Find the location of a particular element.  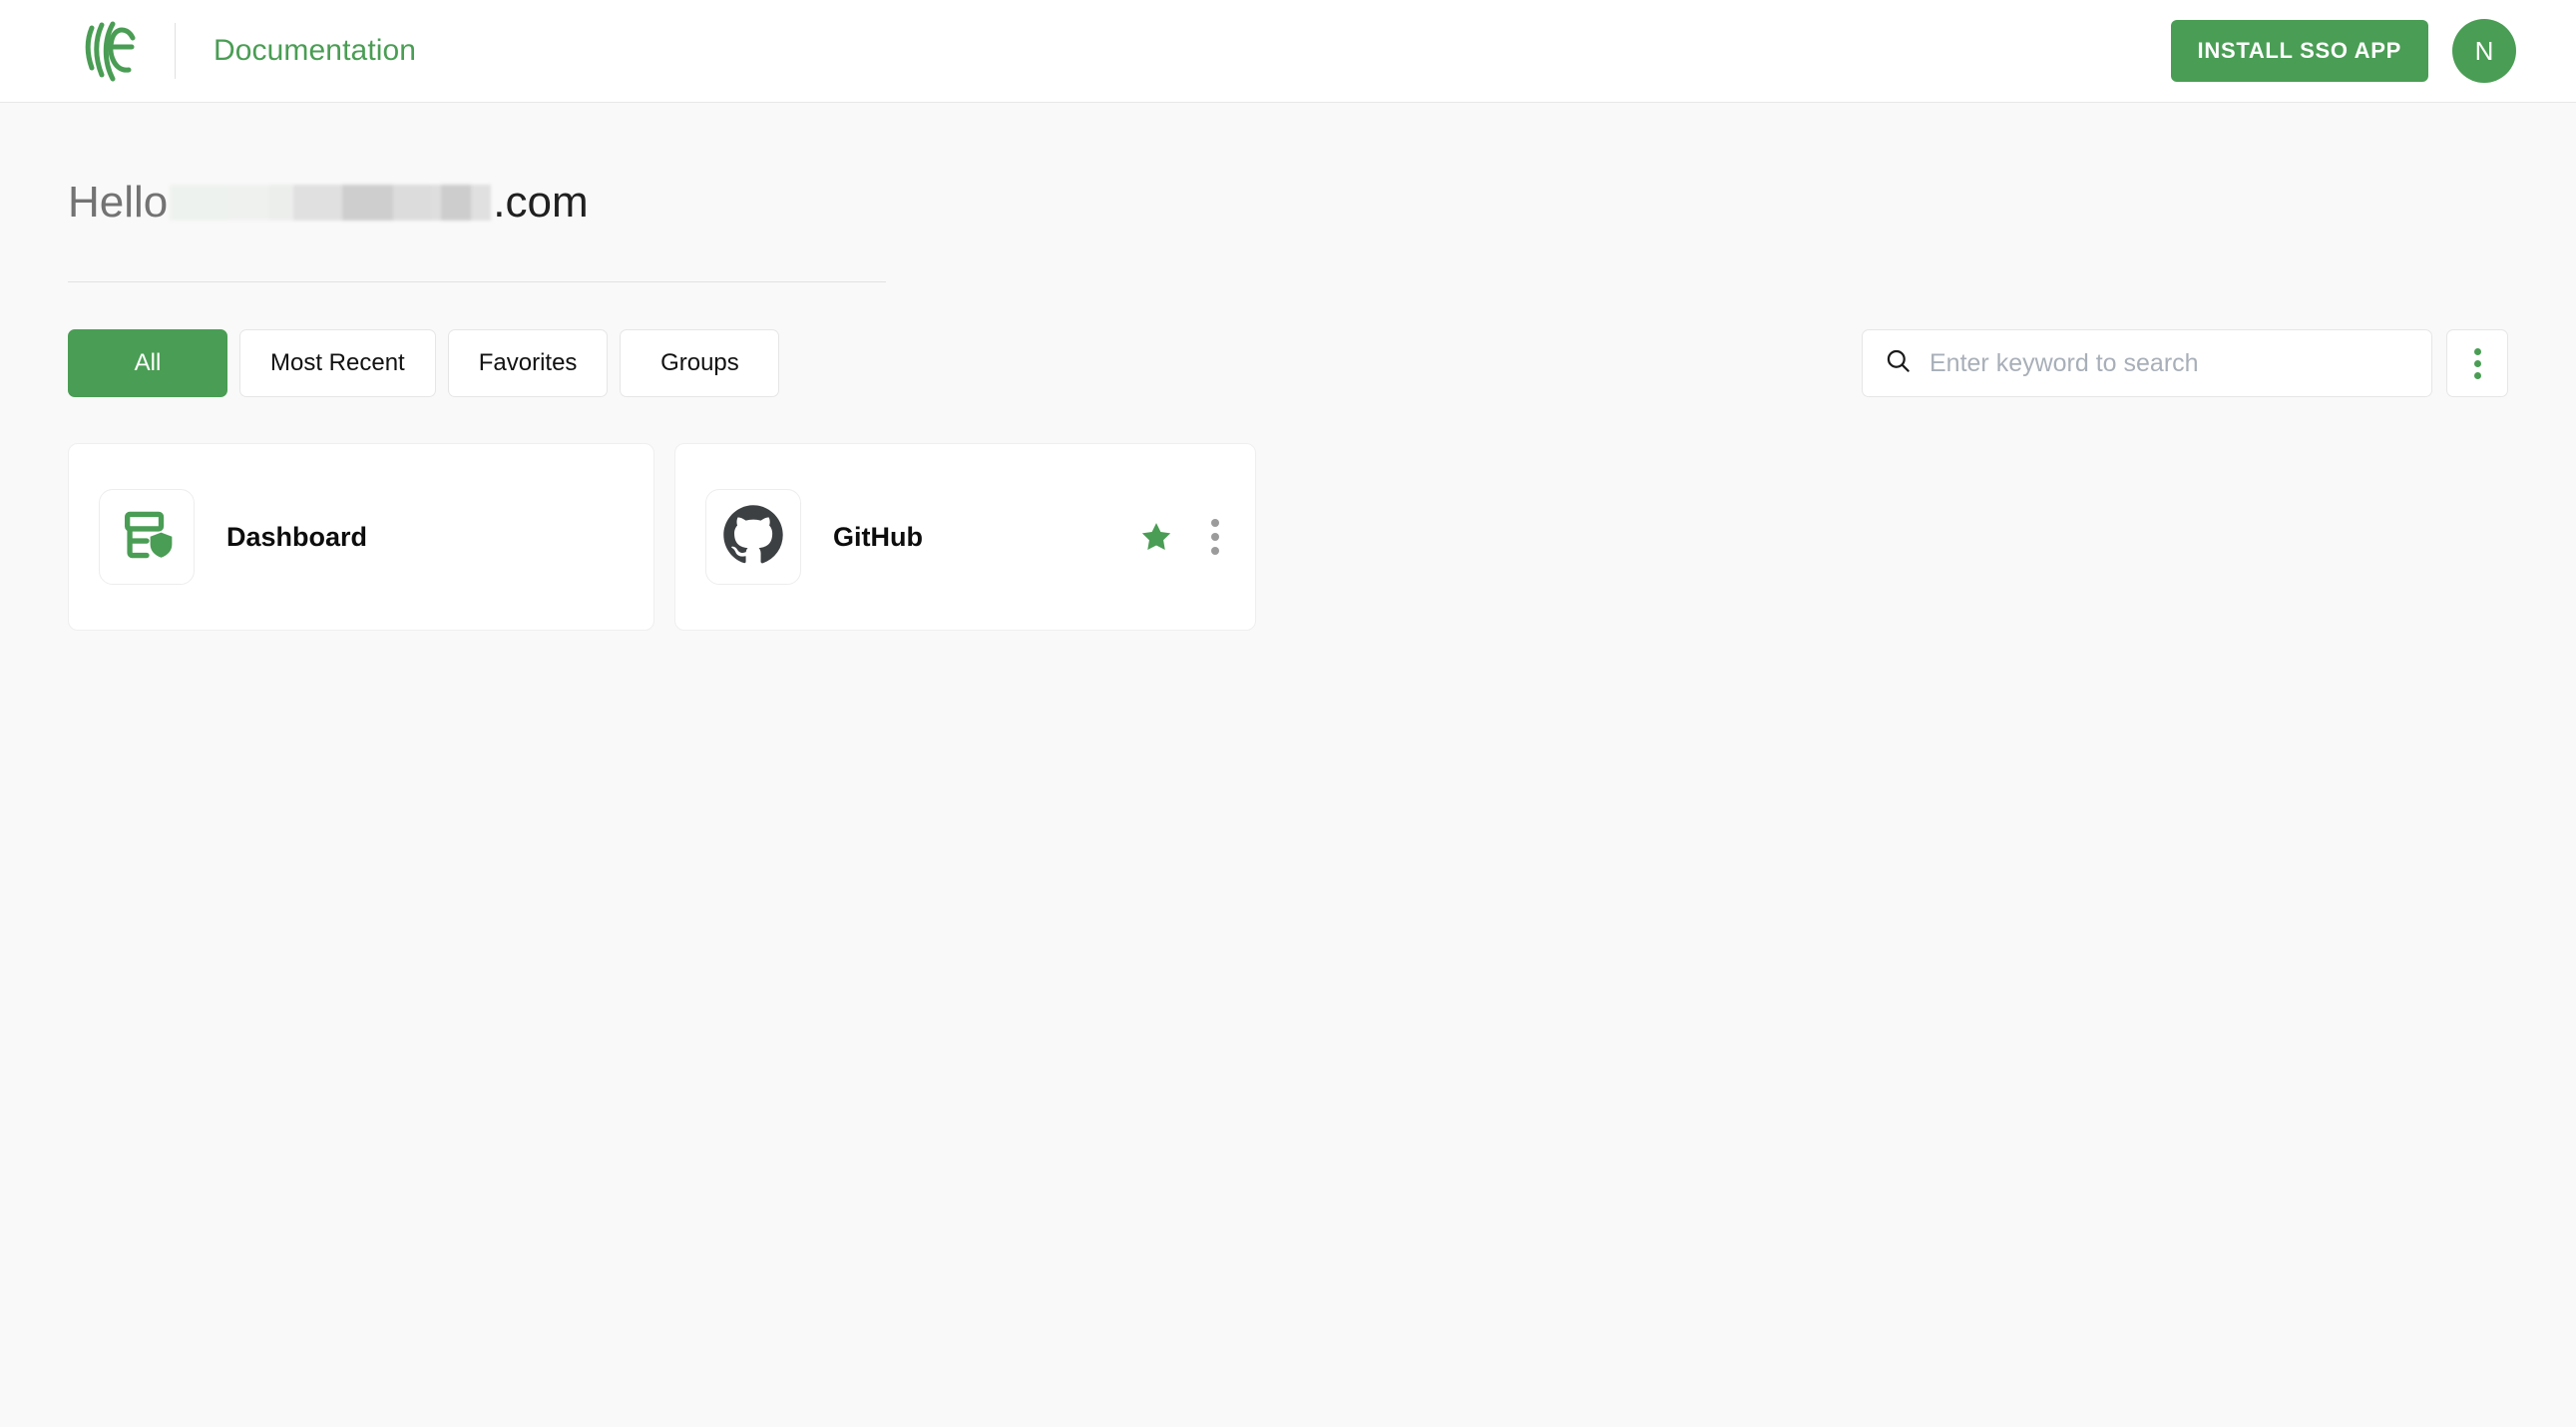

app-name-label: GitHub is located at coordinates (878, 537).